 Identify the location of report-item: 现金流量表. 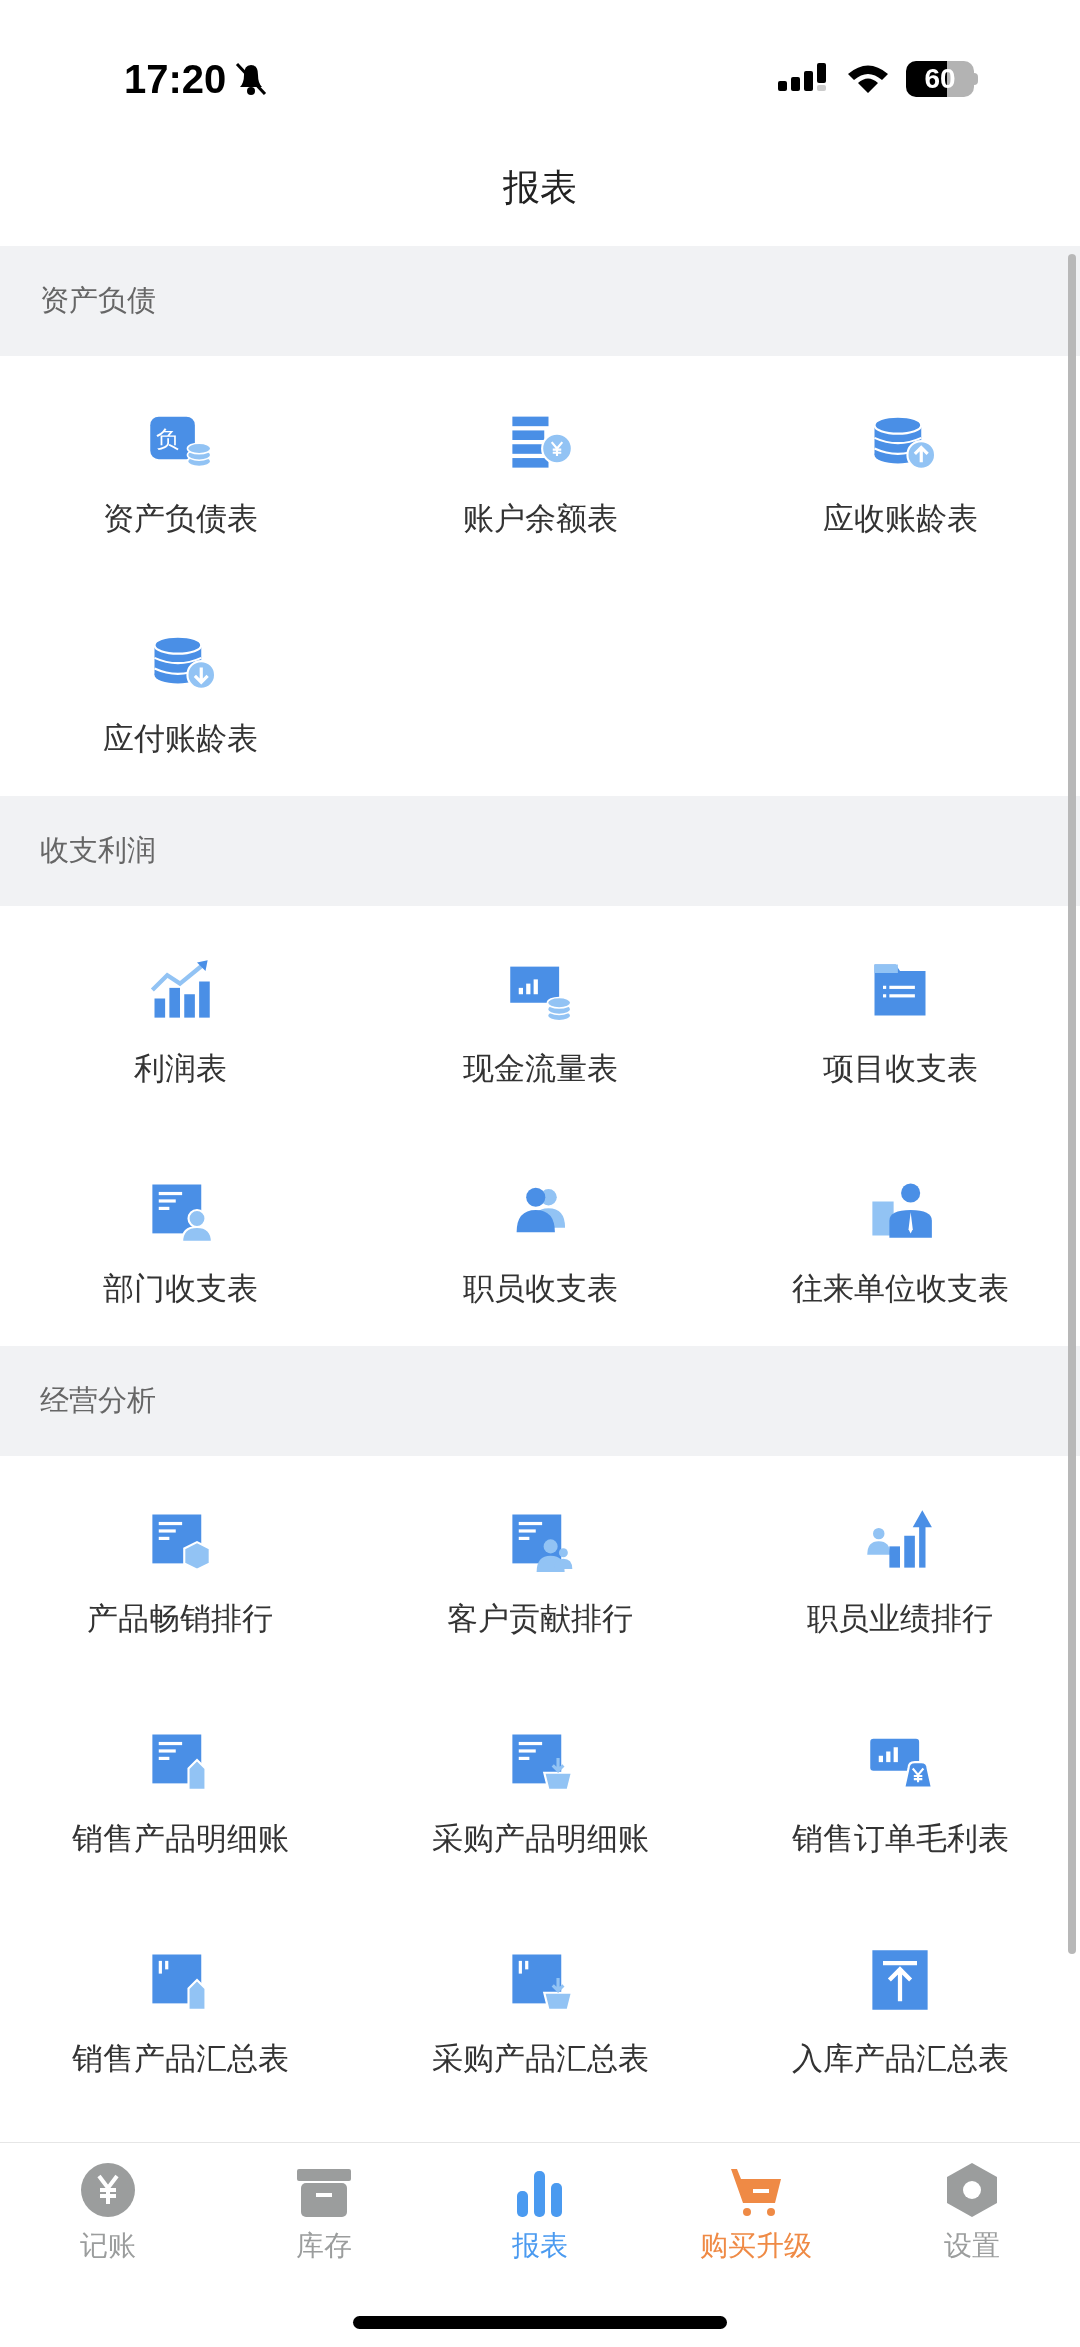
(540, 1016).